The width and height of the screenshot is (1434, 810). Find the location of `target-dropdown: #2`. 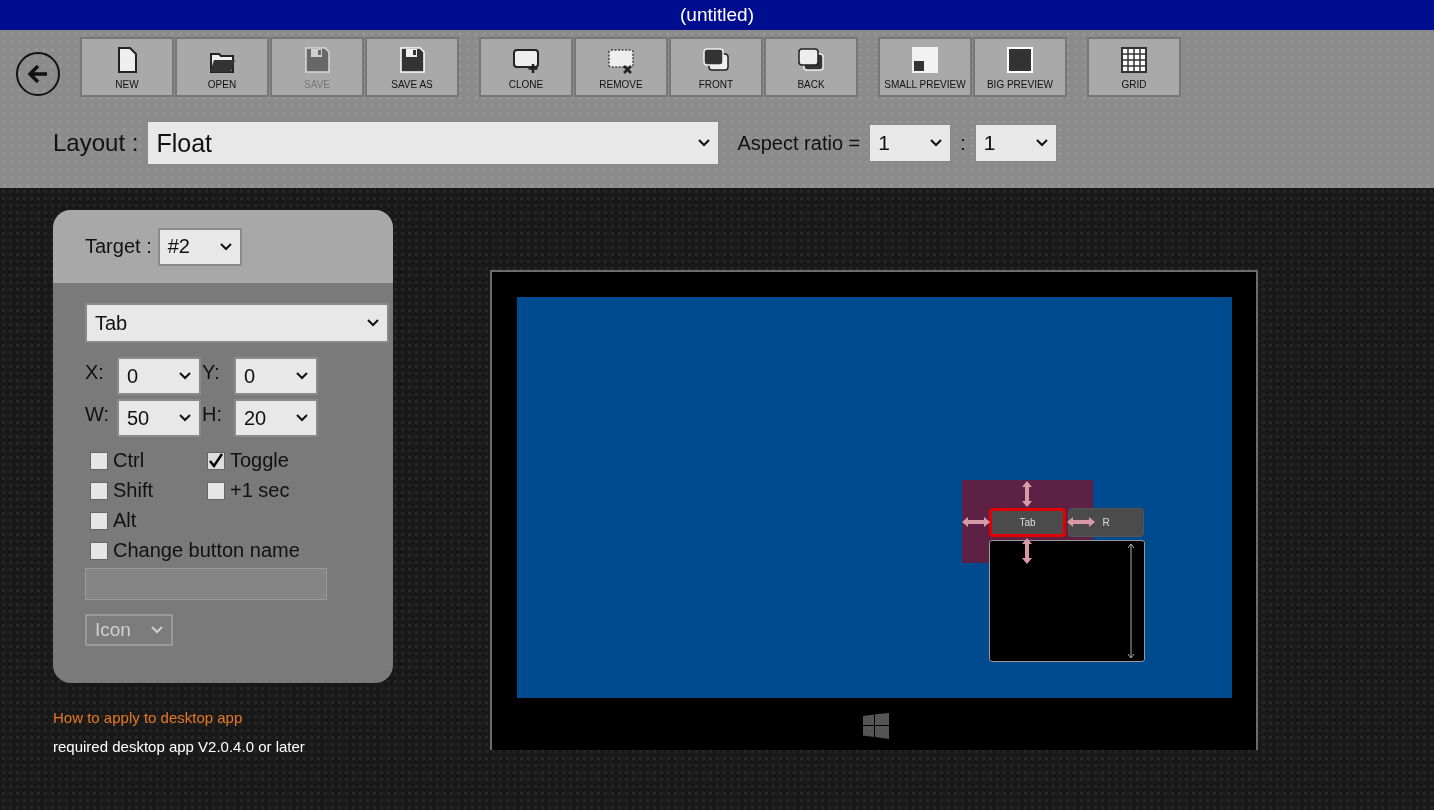

target-dropdown: #2 is located at coordinates (199, 246).